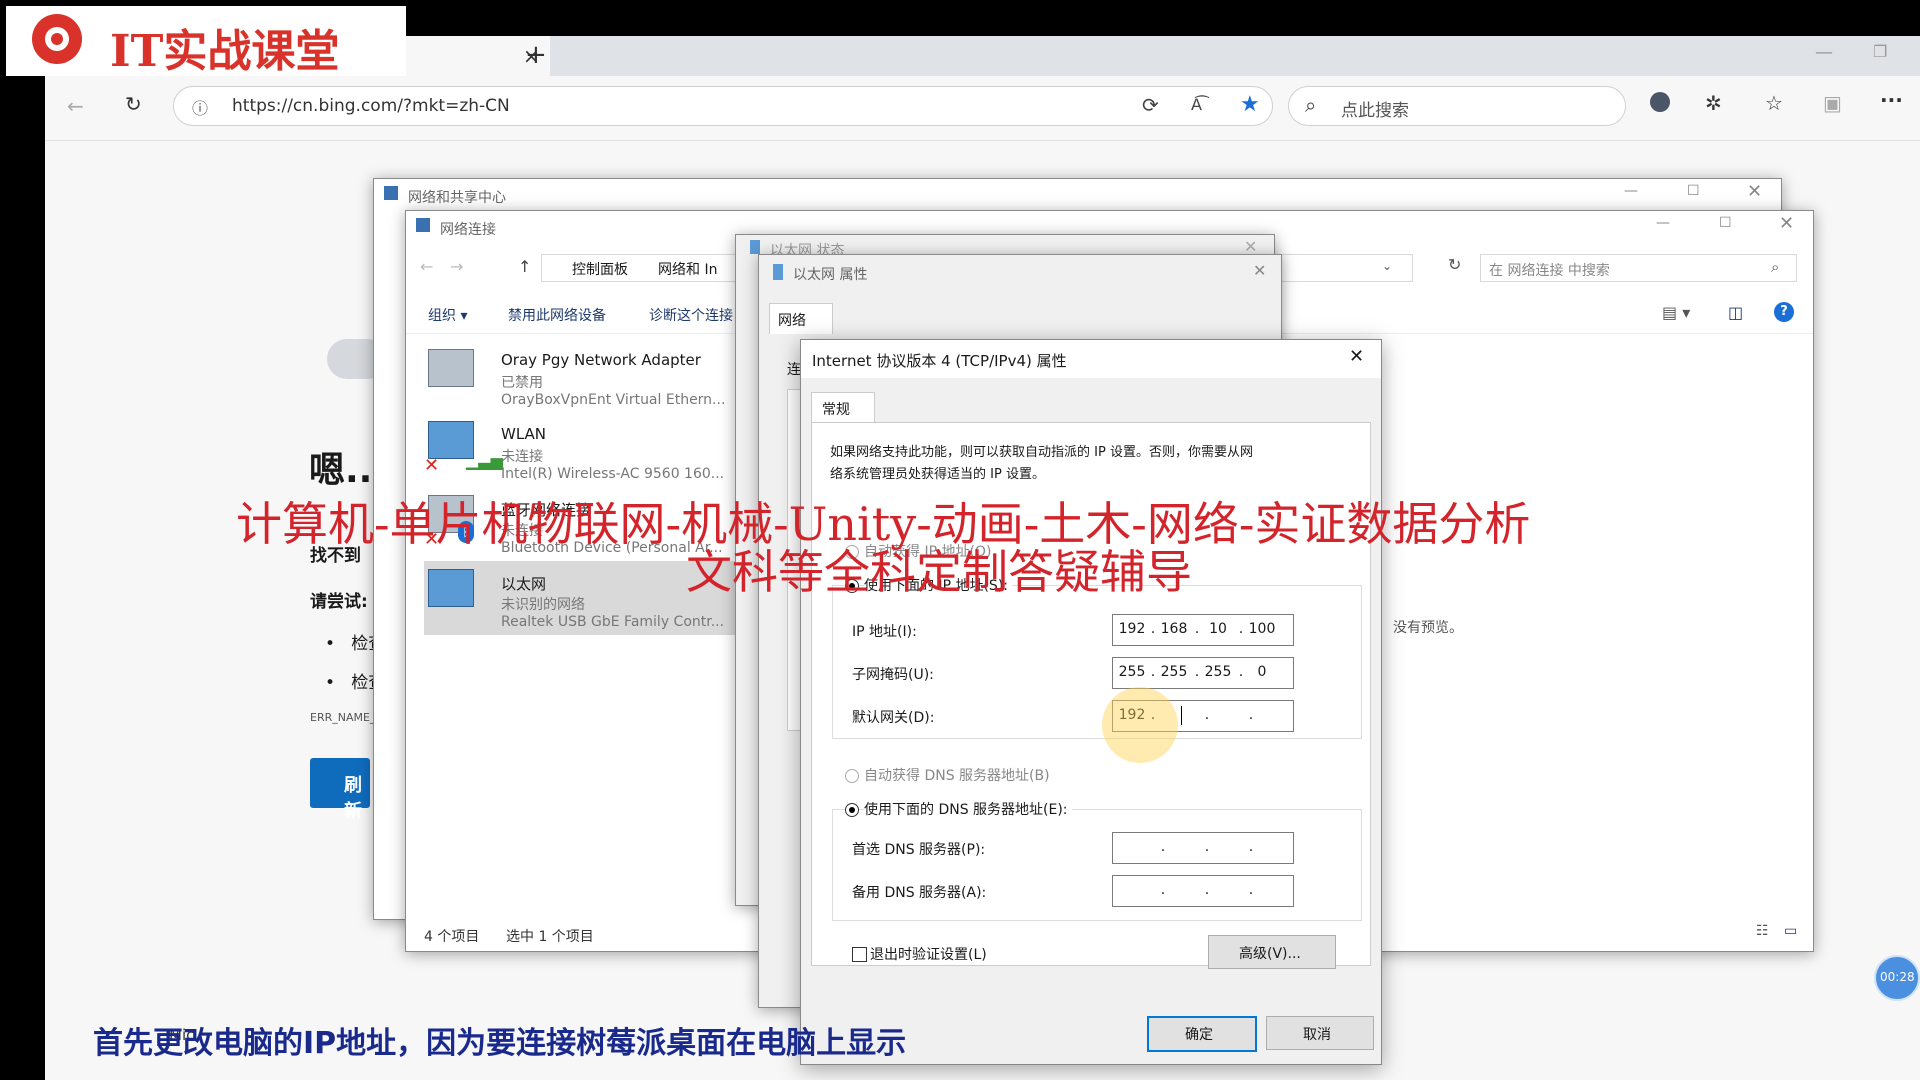 The image size is (1920, 1080). What do you see at coordinates (801, 318) in the screenshot?
I see `tab-network: 网络` at bounding box center [801, 318].